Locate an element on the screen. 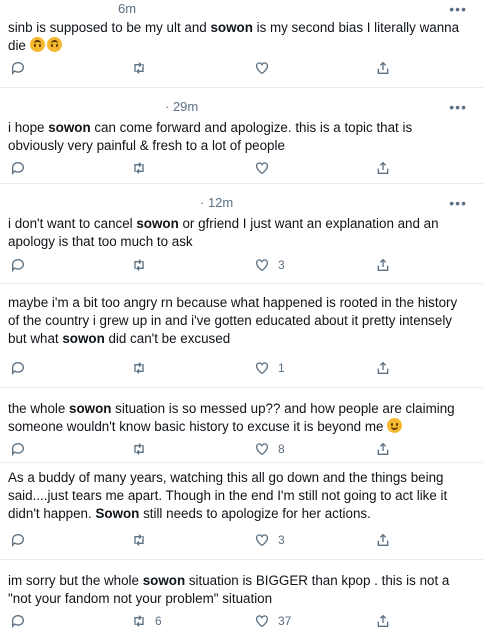  retweet-count: 6 is located at coordinates (158, 621).